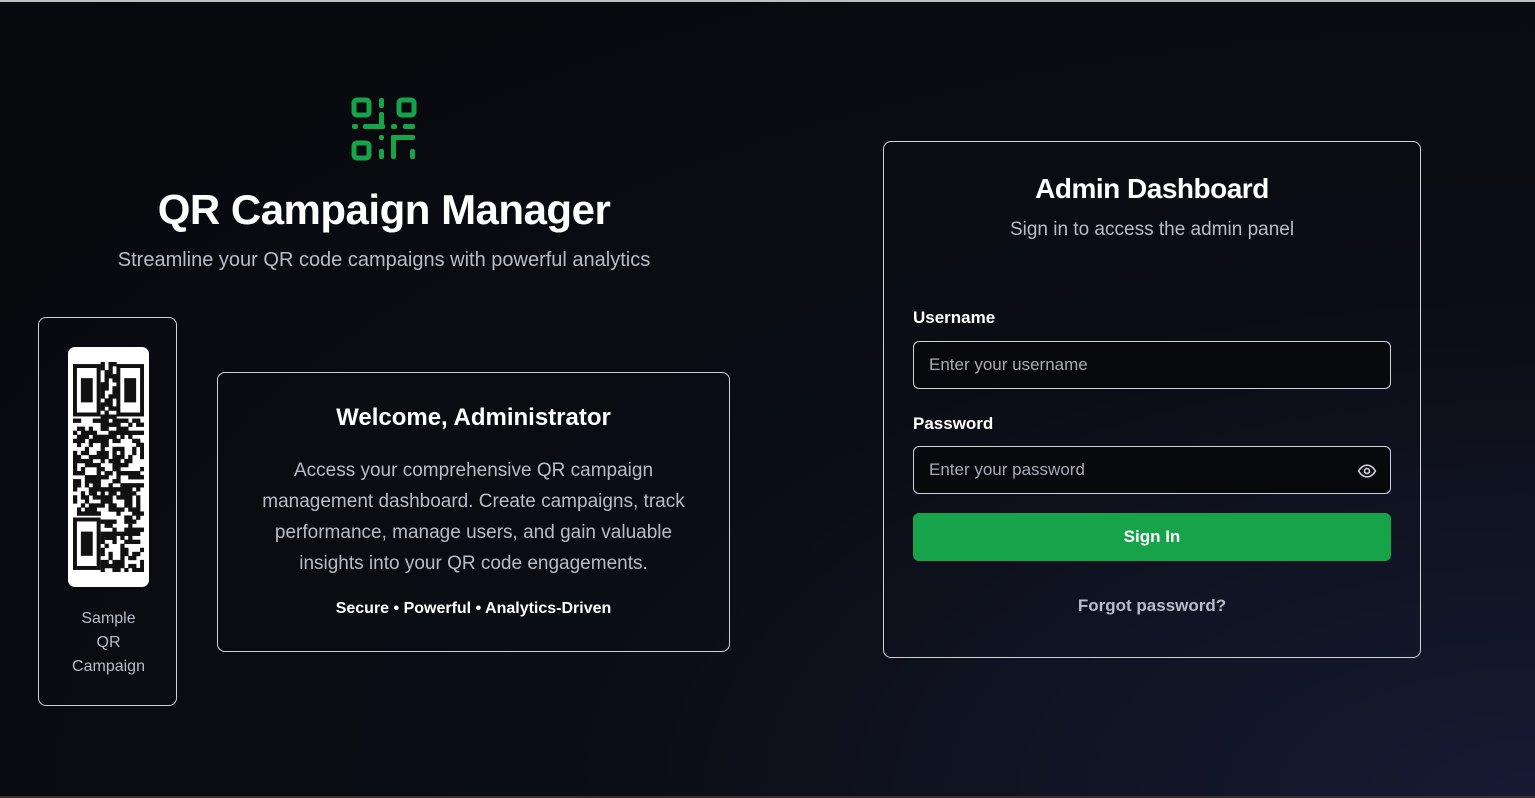 This screenshot has height=798, width=1535. What do you see at coordinates (384, 130) in the screenshot?
I see `qr-code-icon` at bounding box center [384, 130].